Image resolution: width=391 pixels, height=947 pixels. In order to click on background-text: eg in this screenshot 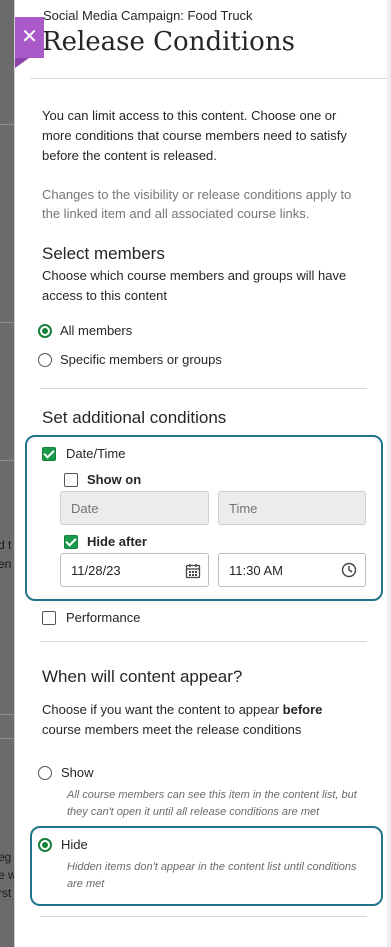, I will do `click(6, 857)`.